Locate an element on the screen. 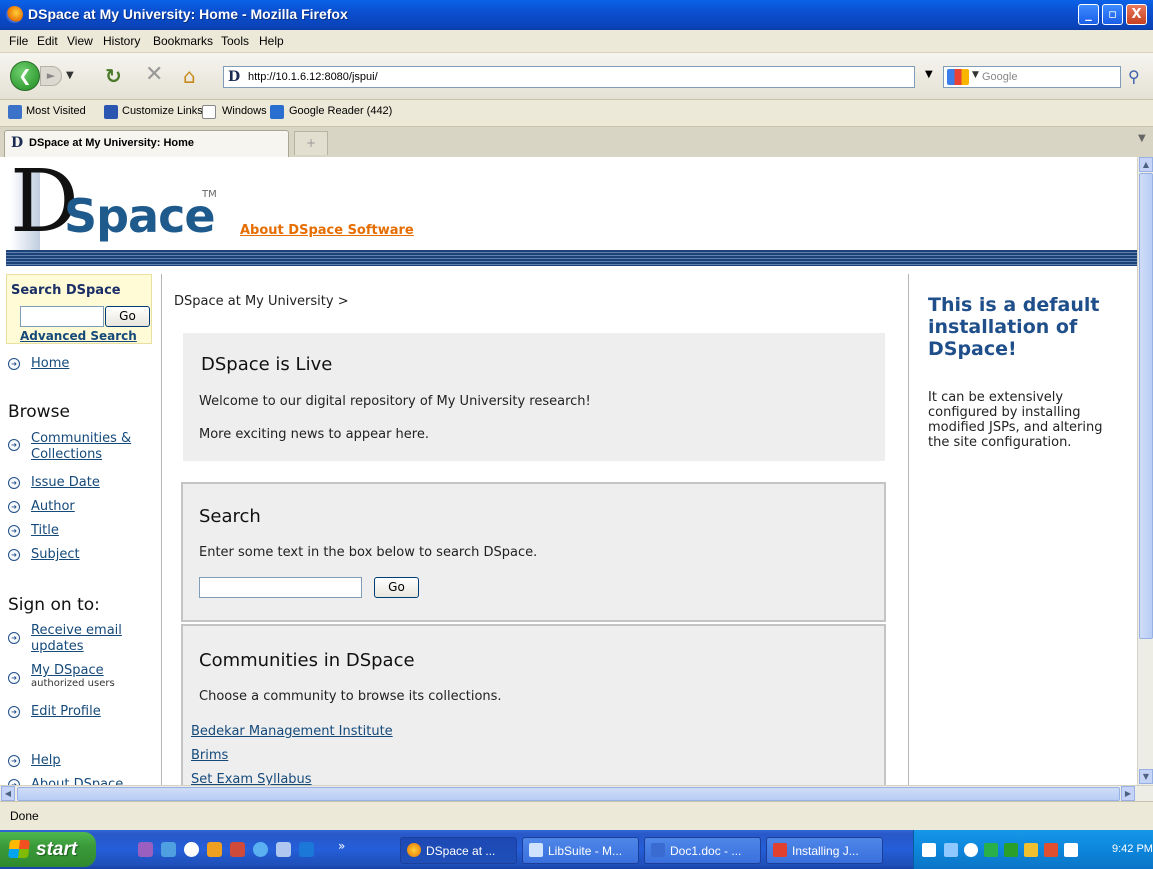 Image resolution: width=1153 pixels, height=869 pixels. new-tab-button: + is located at coordinates (311, 143).